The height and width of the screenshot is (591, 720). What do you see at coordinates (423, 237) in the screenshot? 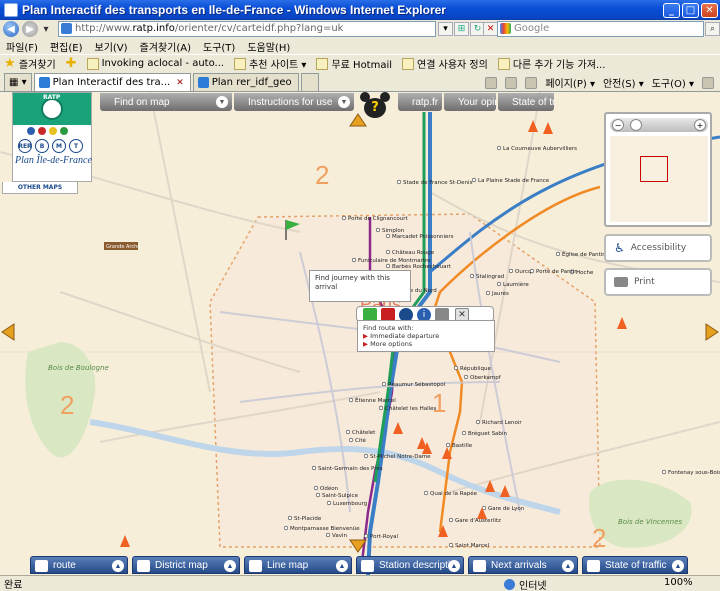
I see `station-label: Marcadet Poissonniers` at bounding box center [423, 237].